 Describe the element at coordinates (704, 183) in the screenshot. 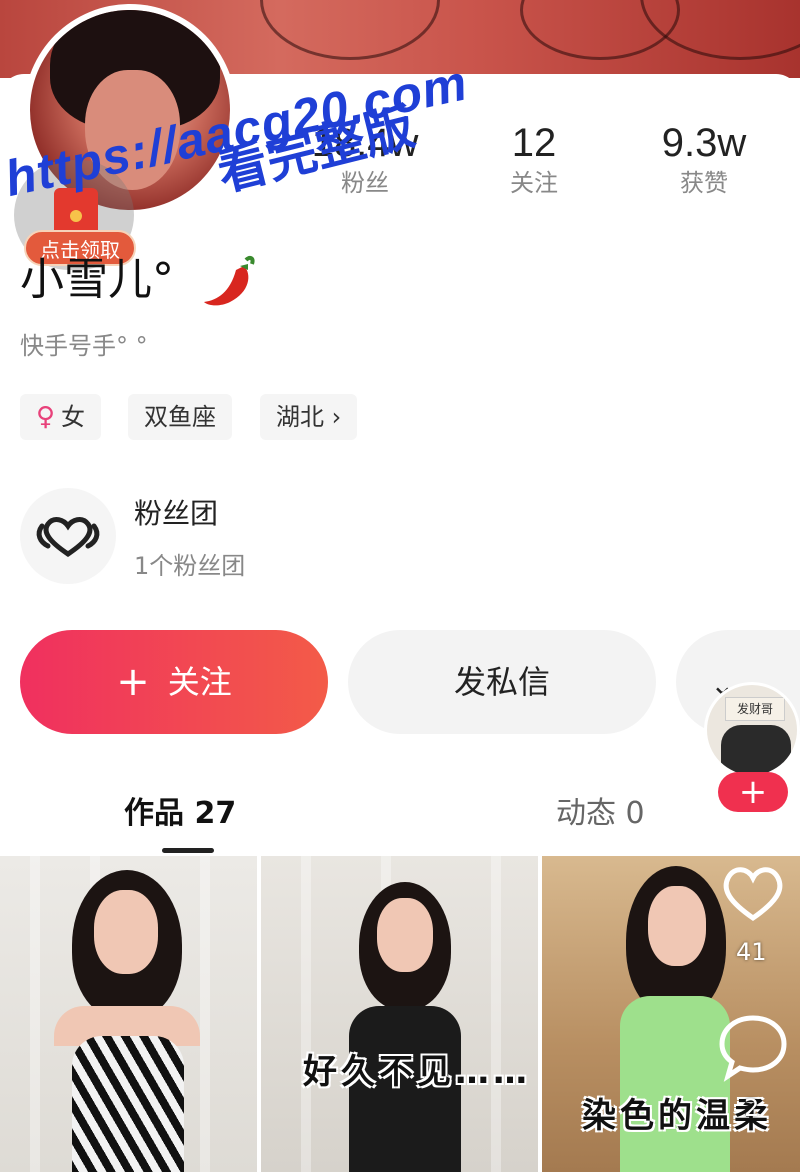

I see `likes-label: 获赞` at that location.